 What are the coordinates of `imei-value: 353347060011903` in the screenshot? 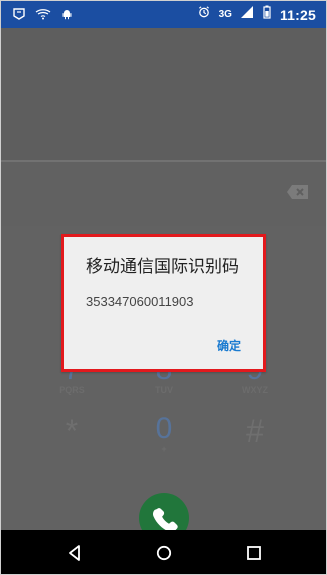 It's located at (140, 301).